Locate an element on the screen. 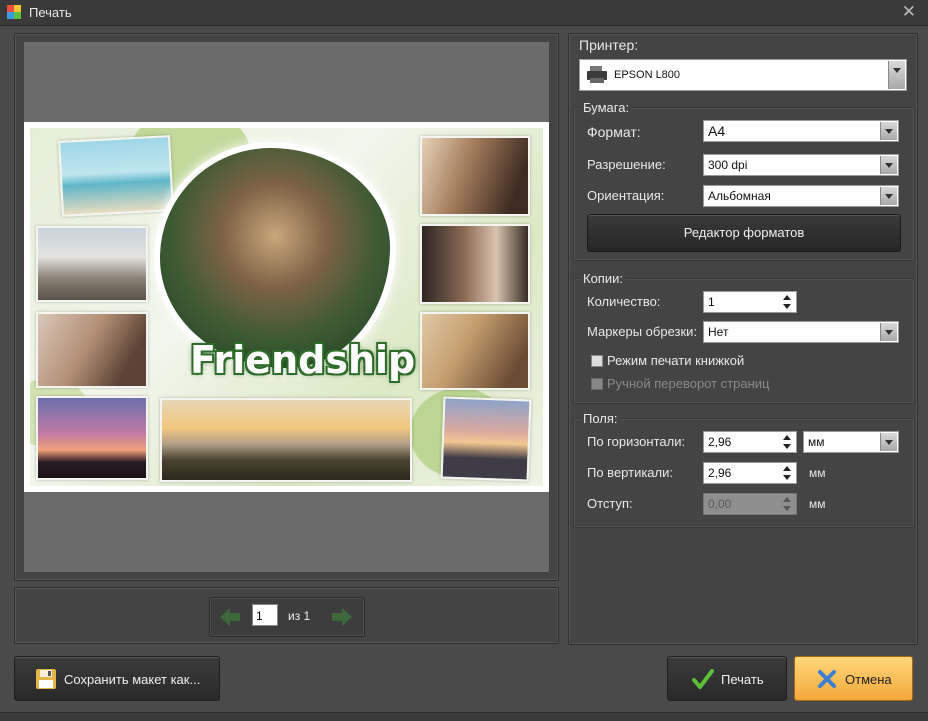 The height and width of the screenshot is (721, 928). copies-count-stepper: 1 is located at coordinates (750, 302).